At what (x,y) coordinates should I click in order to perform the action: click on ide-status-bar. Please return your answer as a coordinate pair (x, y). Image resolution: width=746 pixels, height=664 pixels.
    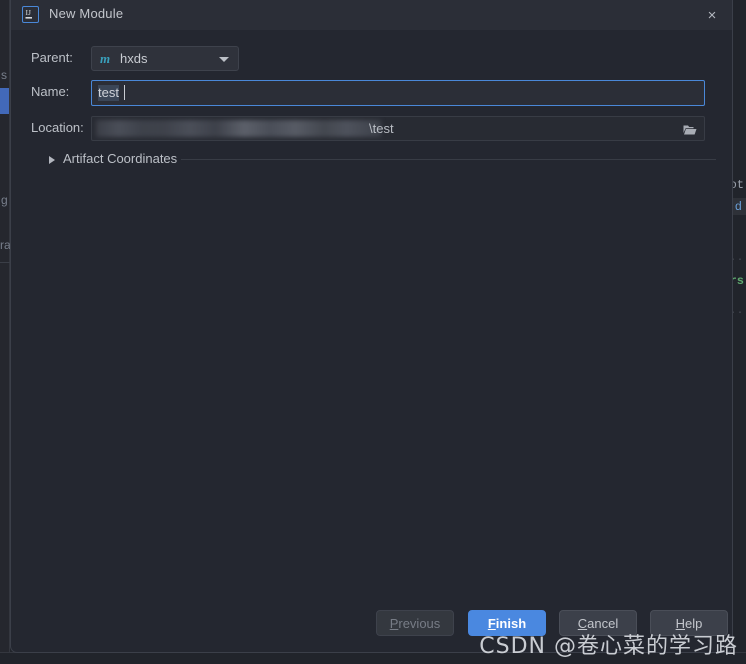
    Looking at the image, I should click on (373, 658).